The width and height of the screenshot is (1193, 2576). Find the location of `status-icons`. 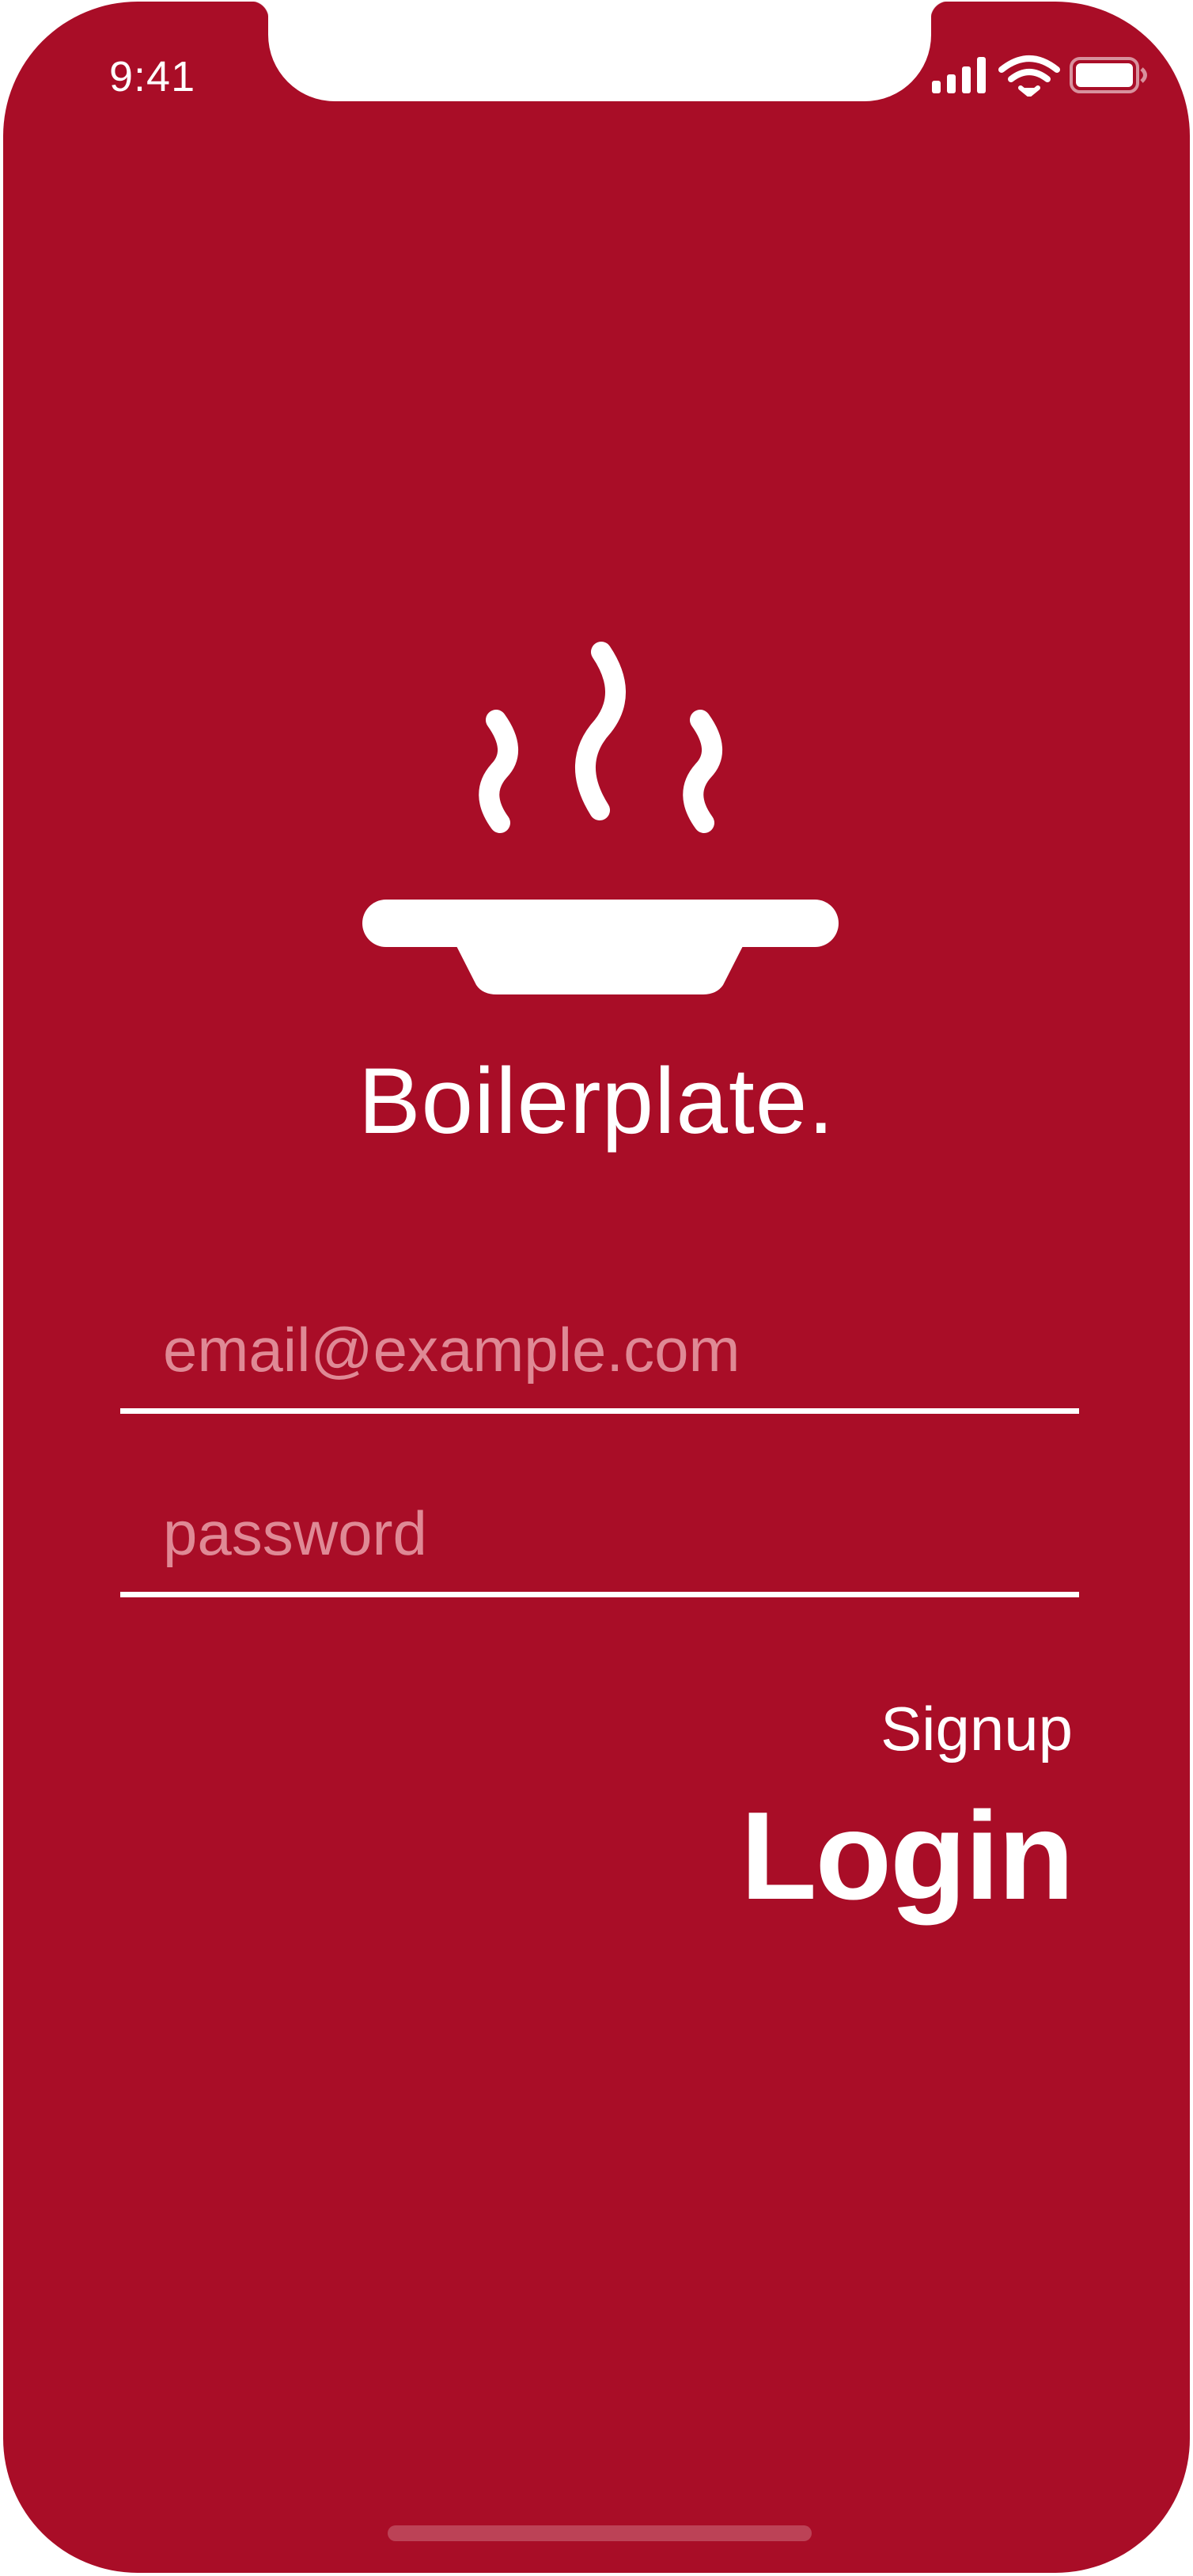

status-icons is located at coordinates (1040, 76).